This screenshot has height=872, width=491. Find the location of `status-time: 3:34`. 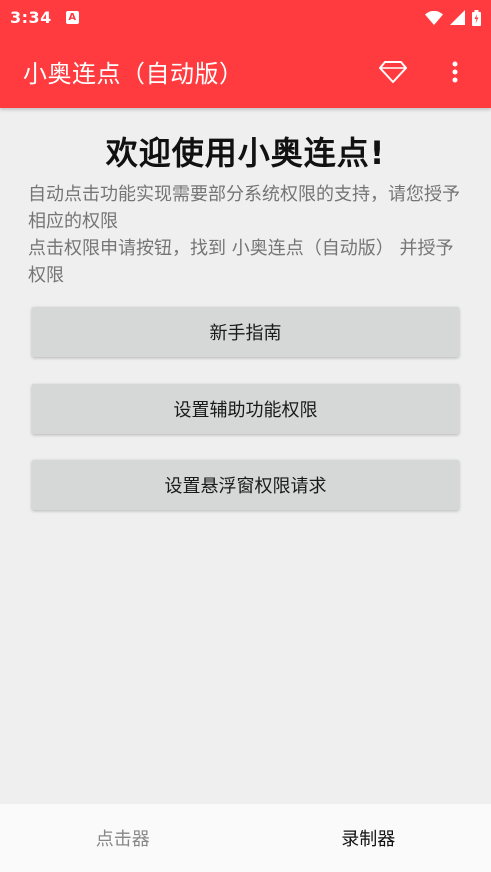

status-time: 3:34 is located at coordinates (31, 17).